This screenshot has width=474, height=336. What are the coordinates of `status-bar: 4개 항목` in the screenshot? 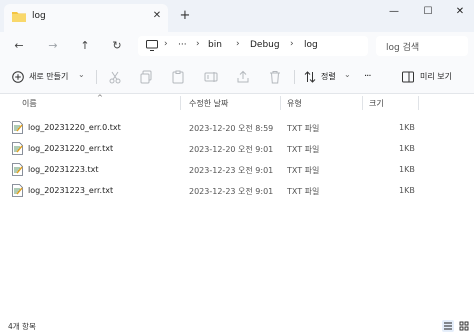 It's located at (237, 326).